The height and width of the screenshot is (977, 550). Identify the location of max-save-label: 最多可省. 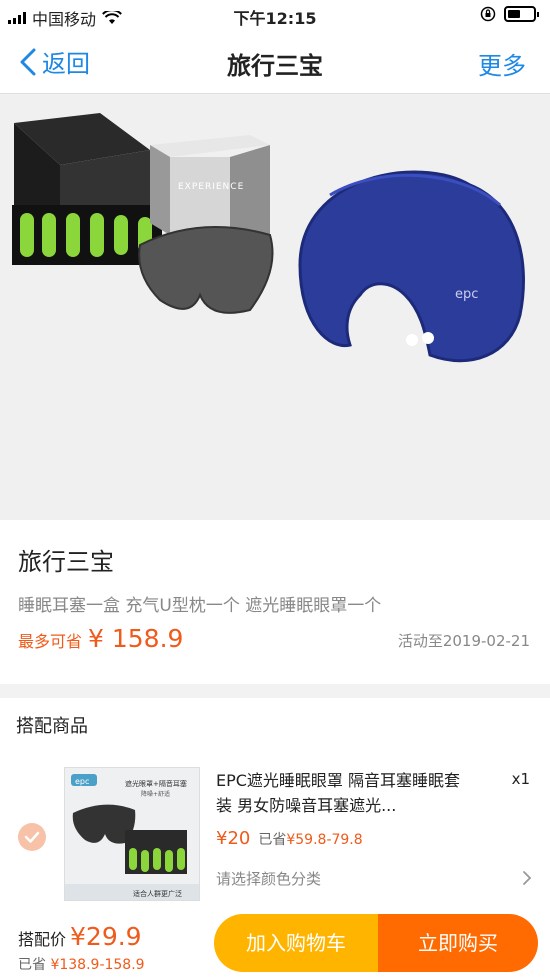
(50, 641).